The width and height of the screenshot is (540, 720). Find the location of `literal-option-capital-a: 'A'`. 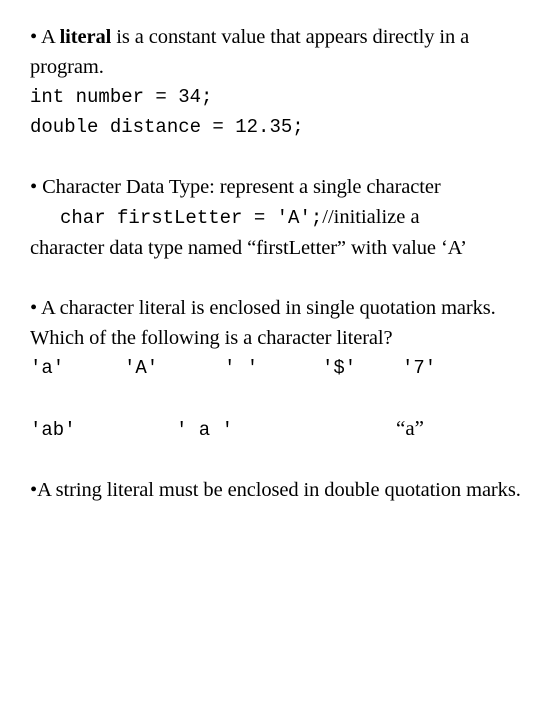

literal-option-capital-a: 'A' is located at coordinates (141, 368).